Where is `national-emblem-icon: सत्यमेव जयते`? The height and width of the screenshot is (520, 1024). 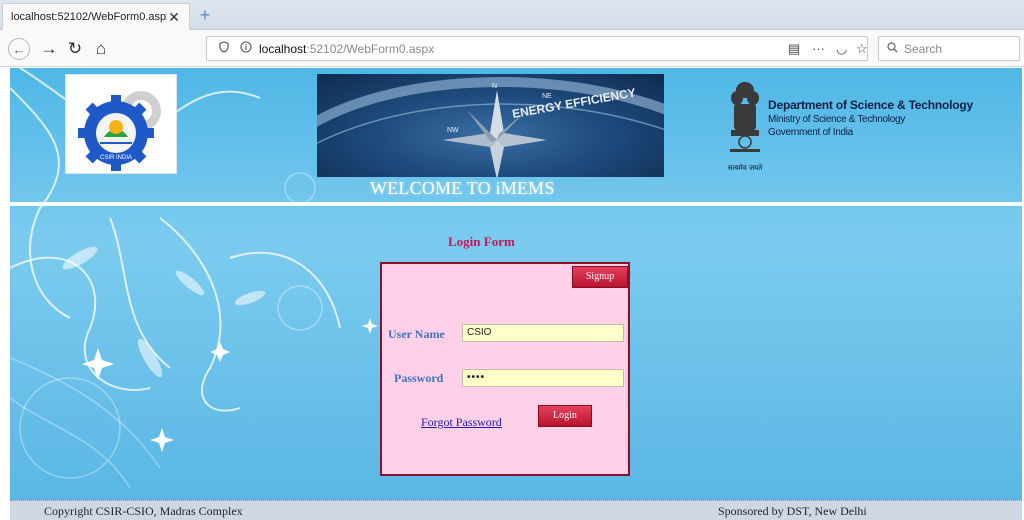 national-emblem-icon: सत्यमेव जयते is located at coordinates (745, 124).